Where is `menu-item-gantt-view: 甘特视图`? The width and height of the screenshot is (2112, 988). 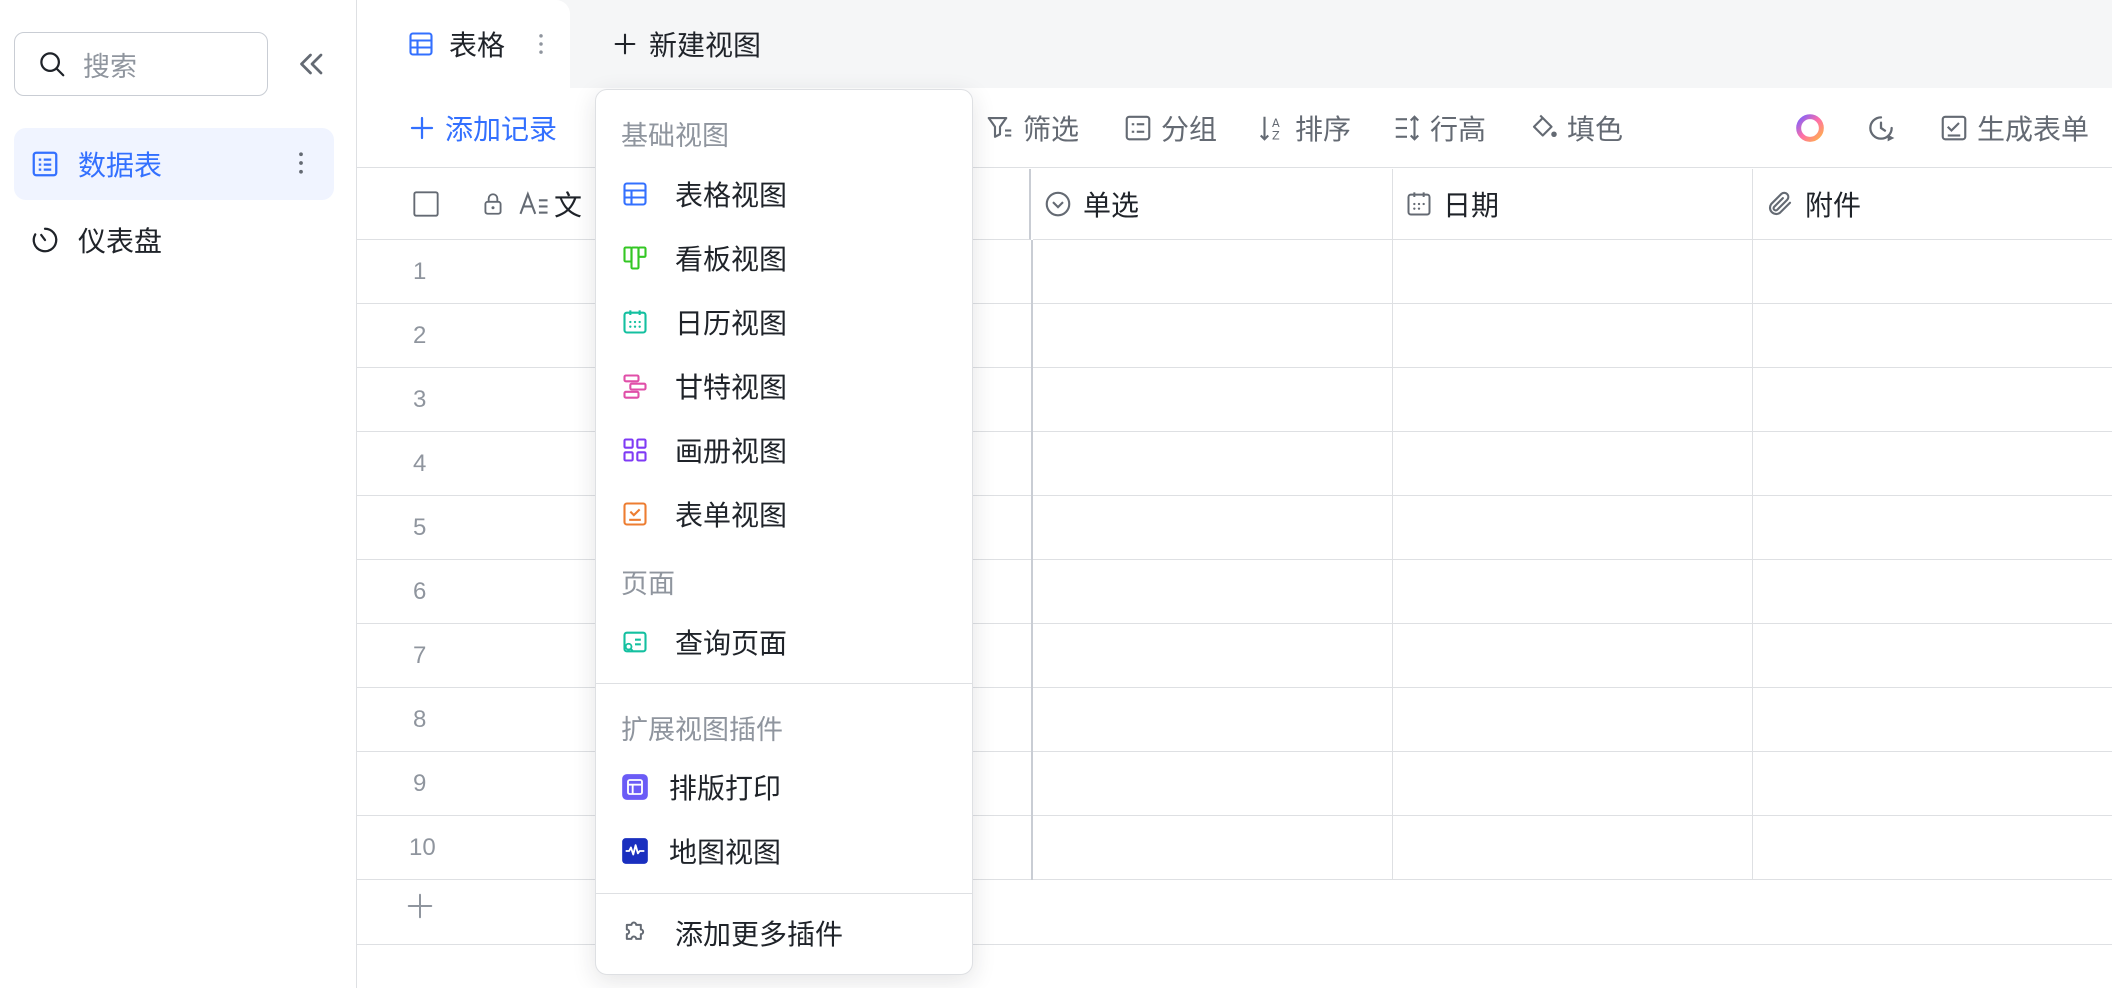 menu-item-gantt-view: 甘特视图 is located at coordinates (784, 386).